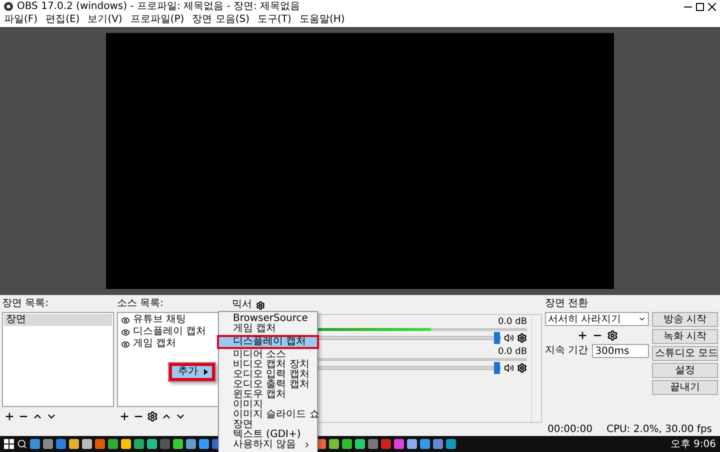  What do you see at coordinates (159, 6) in the screenshot?
I see `window-title: OBS 17.0.2 (windows) - 프로파일: 제목없음 - 장면: 제목없음` at bounding box center [159, 6].